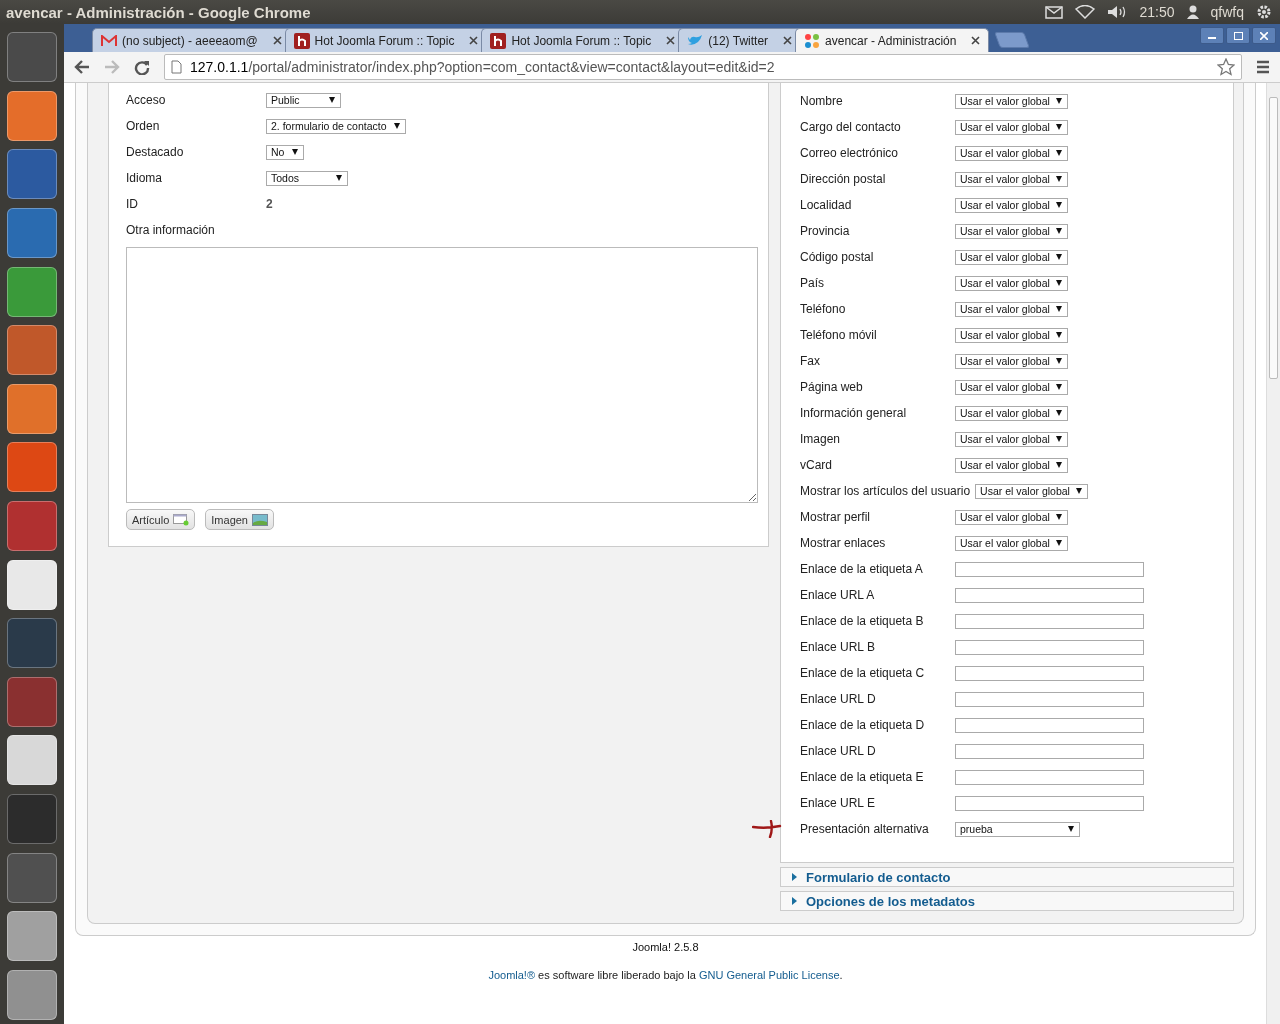 The width and height of the screenshot is (1280, 1024). Describe the element at coordinates (1227, 12) in the screenshot. I see `user-name: qfwfq` at that location.